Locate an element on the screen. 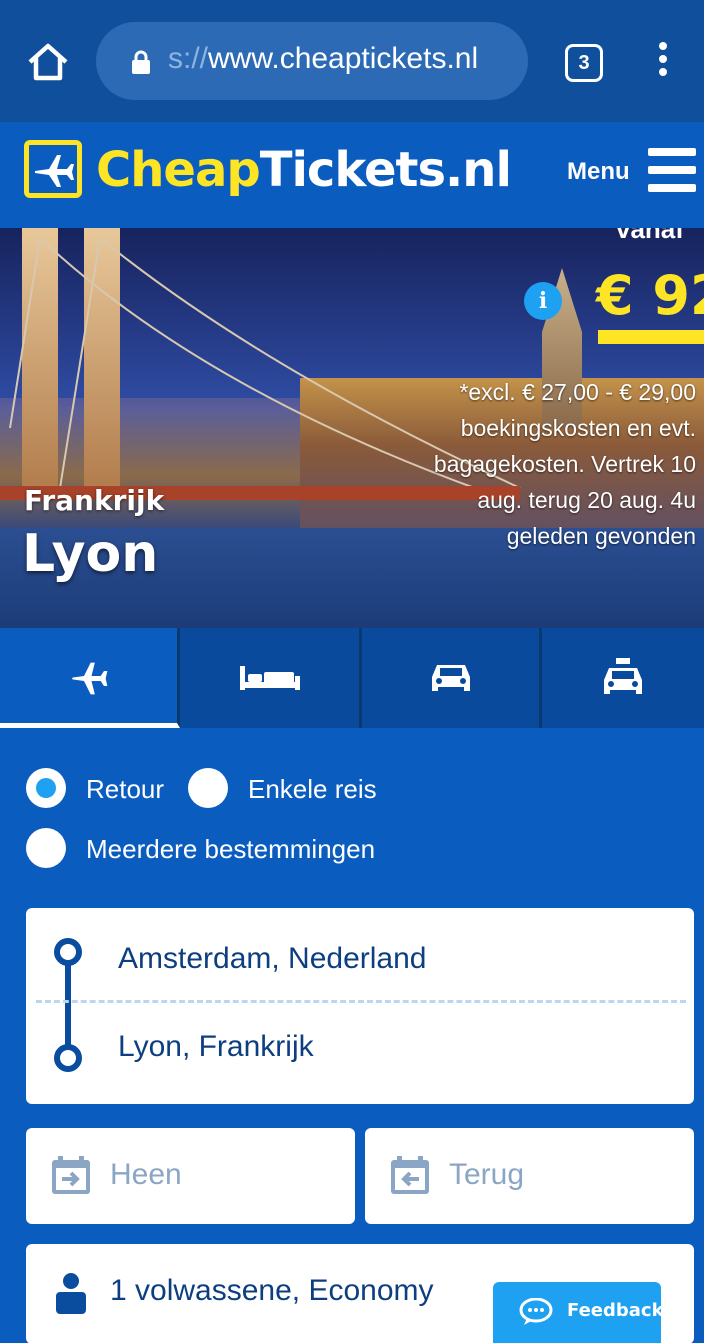 The image size is (704, 1343). radio-enkele-reis is located at coordinates (208, 788).